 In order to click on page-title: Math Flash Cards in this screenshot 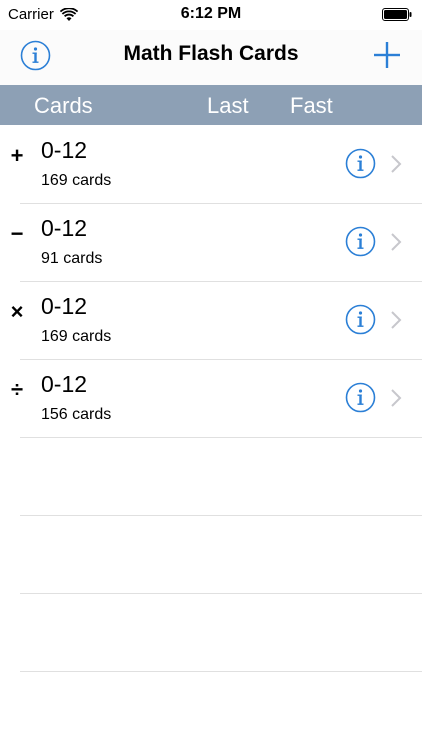, I will do `click(211, 53)`.